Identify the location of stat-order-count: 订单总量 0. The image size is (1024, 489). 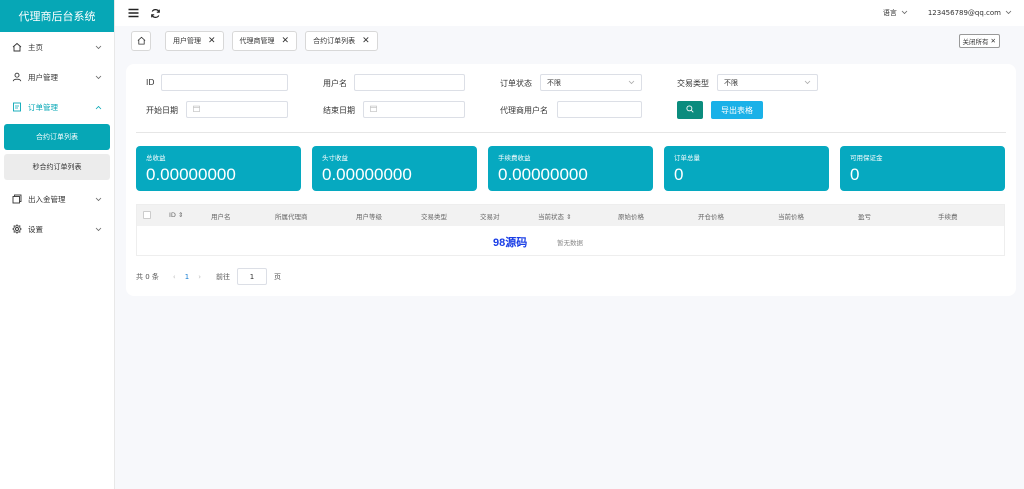
(746, 168).